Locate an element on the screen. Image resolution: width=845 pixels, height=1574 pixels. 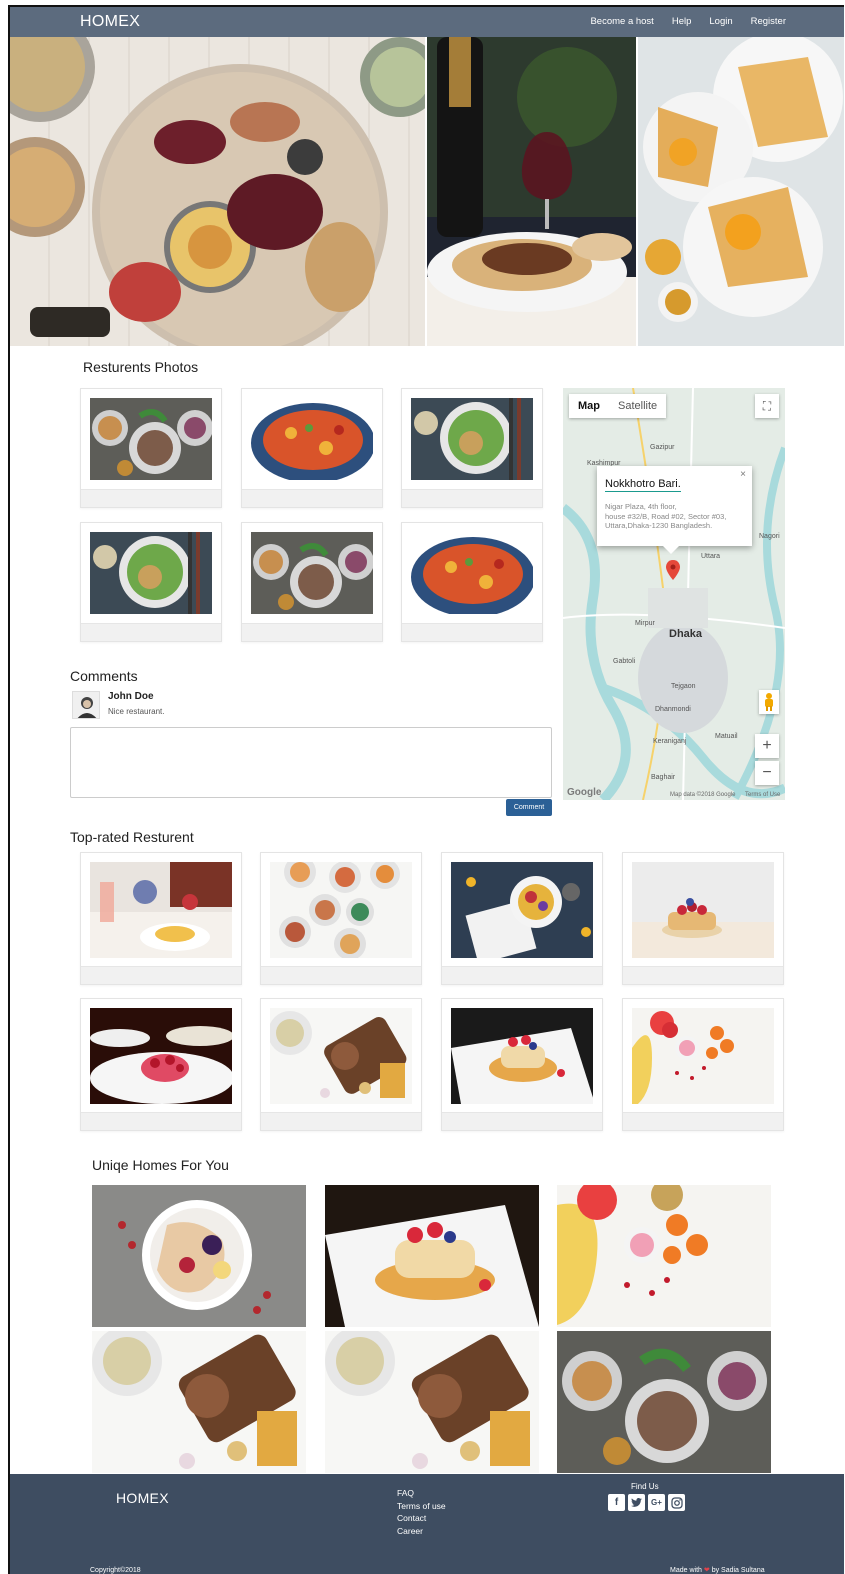
made-with-suffix: by Sadia Sultana is located at coordinates (738, 1570).